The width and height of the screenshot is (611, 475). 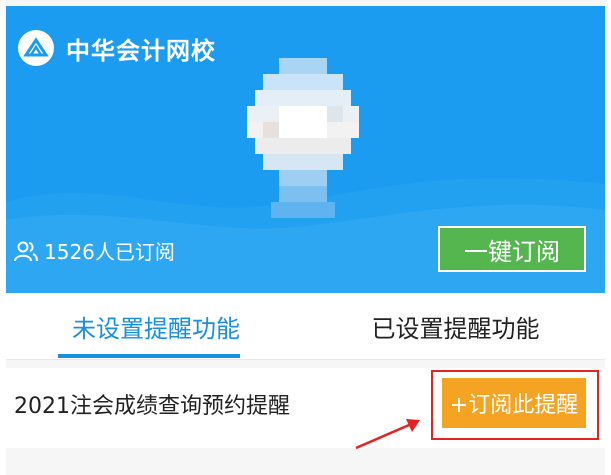 I want to click on reminder-tabs: 未设置提醒功能 已设置提醒功能, so click(x=305, y=326).